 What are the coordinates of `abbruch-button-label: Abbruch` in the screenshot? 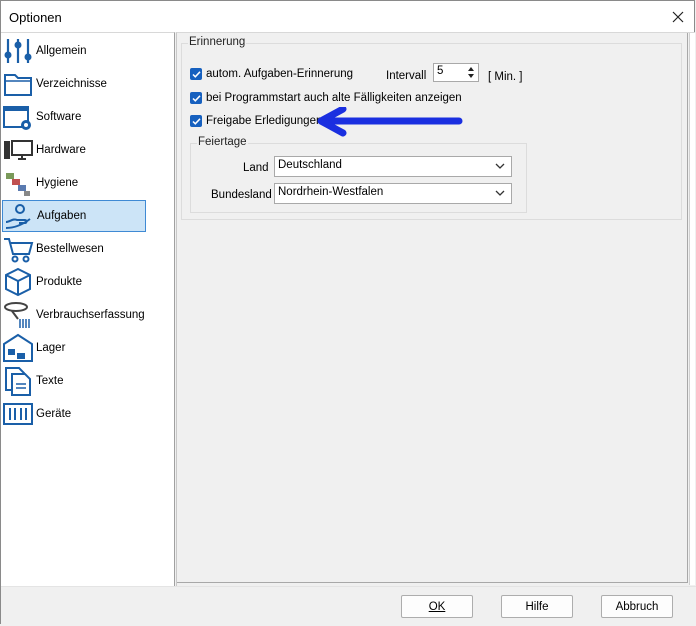 It's located at (637, 606).